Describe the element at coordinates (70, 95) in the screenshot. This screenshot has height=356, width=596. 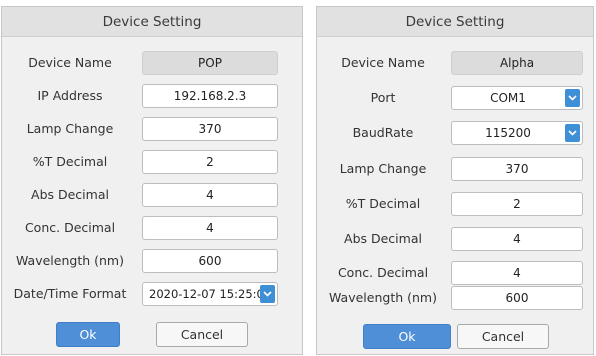
I see `ip-address-label: IP Address` at that location.